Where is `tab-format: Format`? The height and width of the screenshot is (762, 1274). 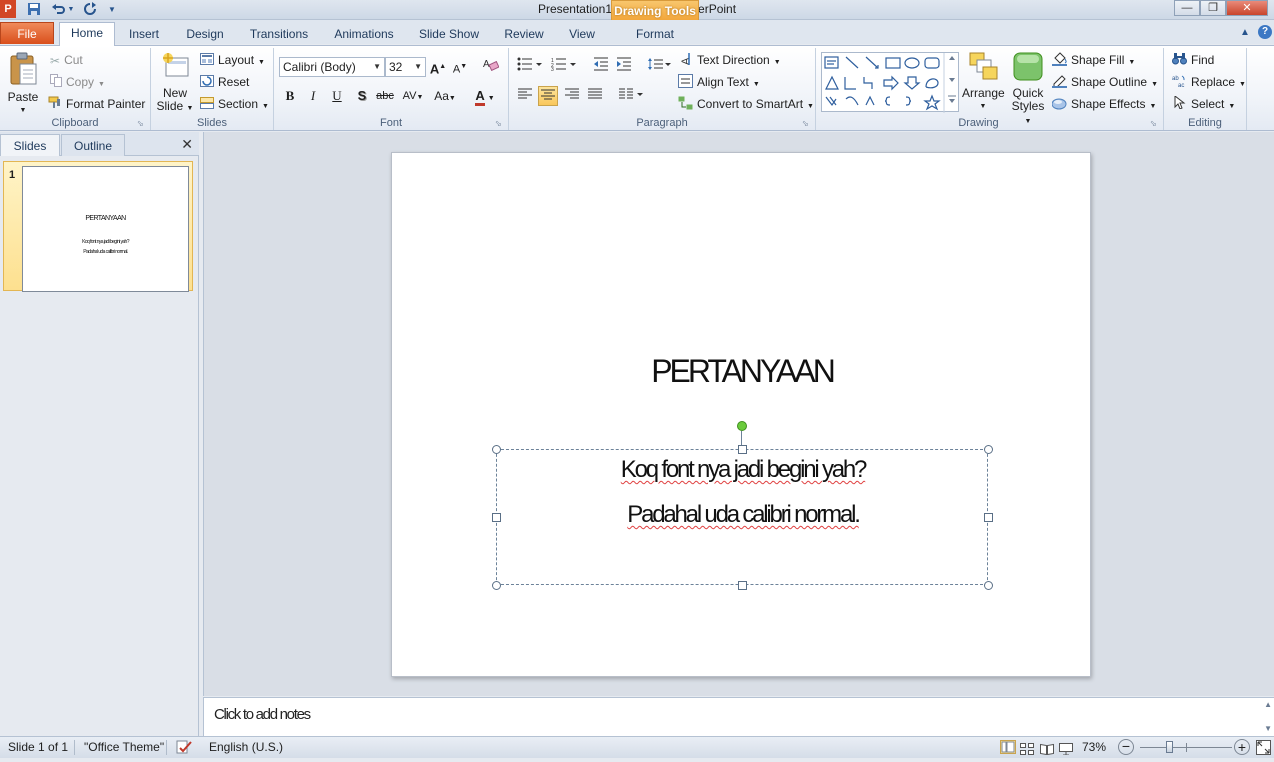 tab-format: Format is located at coordinates (655, 34).